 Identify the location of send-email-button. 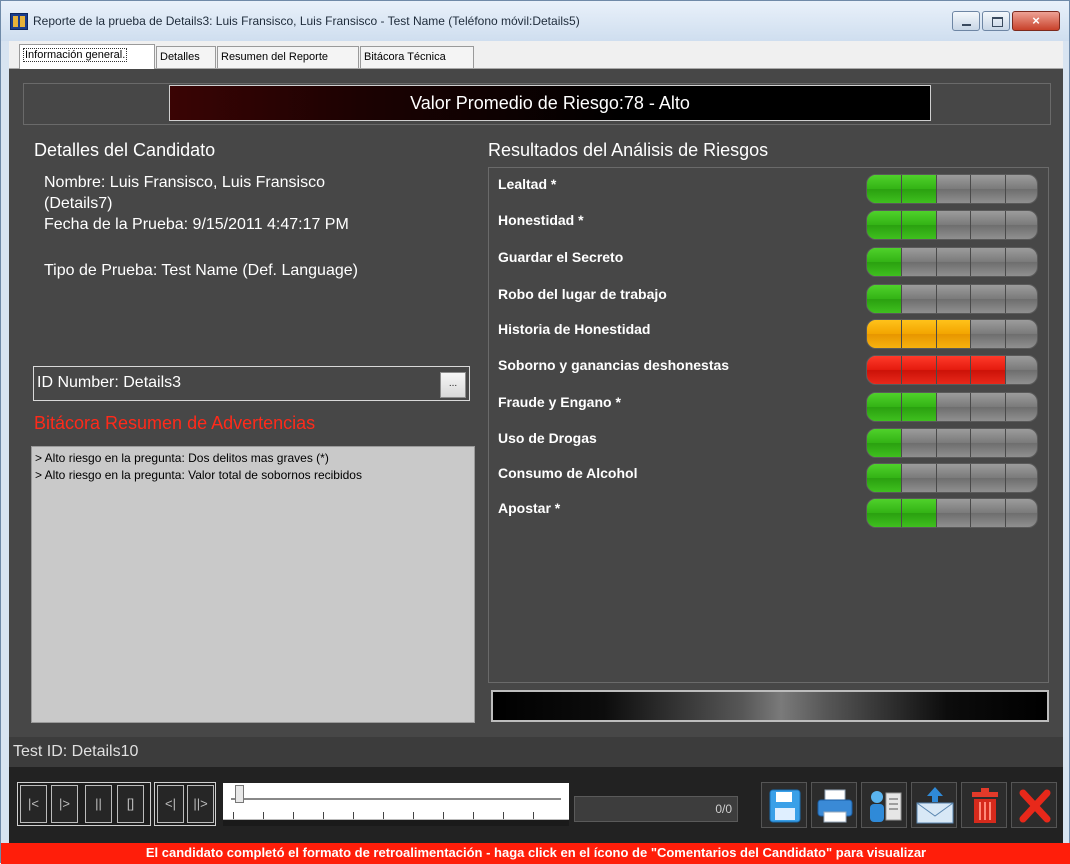
(934, 805).